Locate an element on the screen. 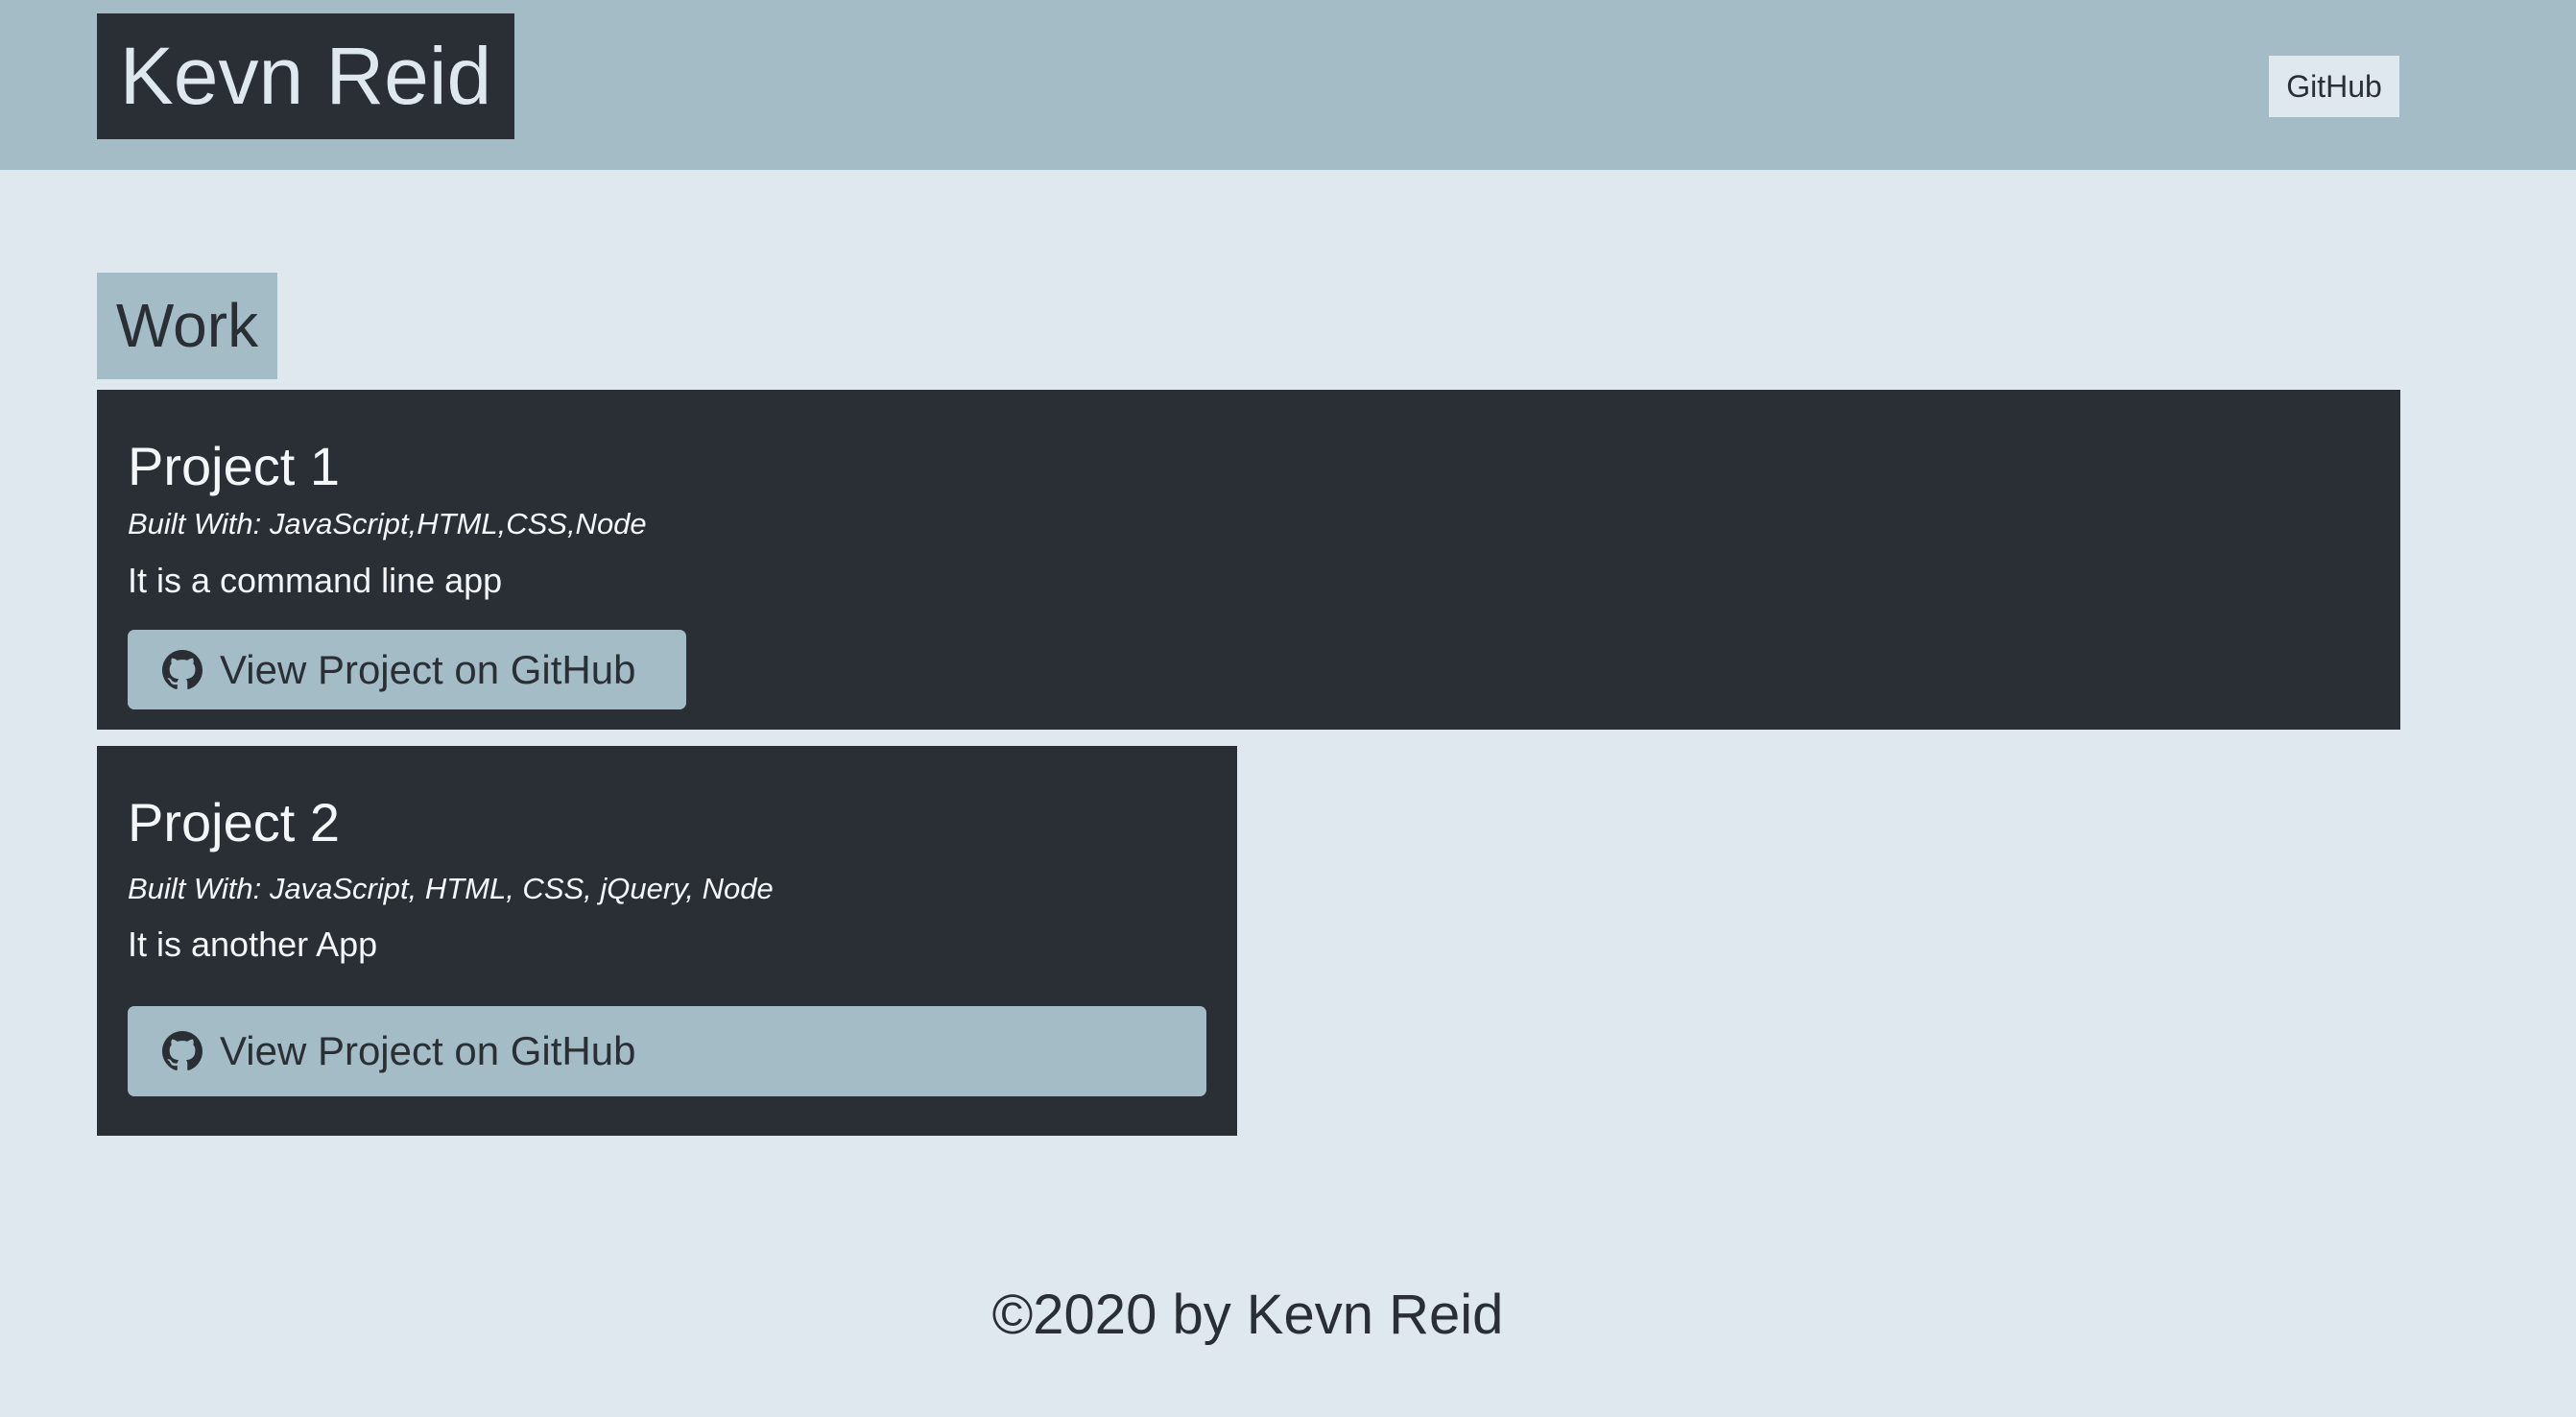 Image resolution: width=2576 pixels, height=1417 pixels. brand-title: Kevn Reid is located at coordinates (305, 76).